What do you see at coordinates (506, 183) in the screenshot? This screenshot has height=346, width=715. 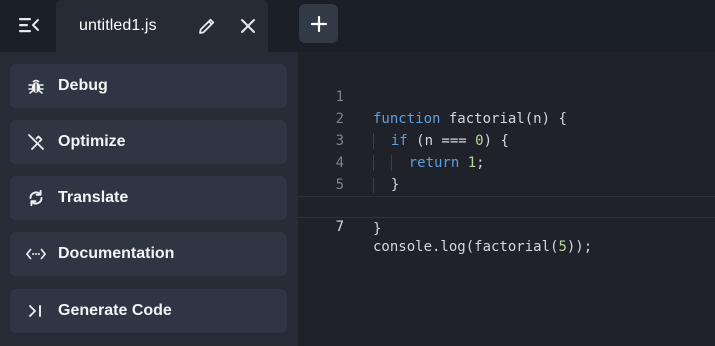 I see `code-line: 5 return n * factorial(n - 1);` at bounding box center [506, 183].